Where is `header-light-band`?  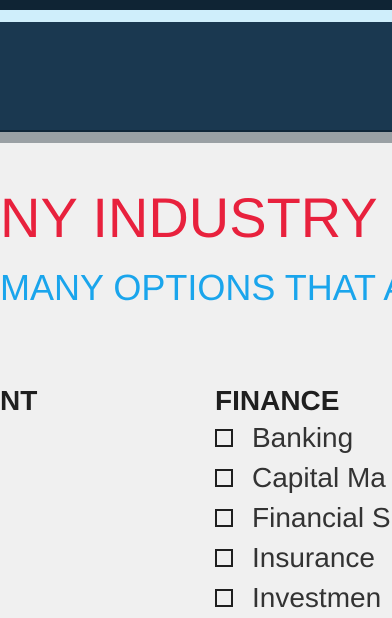 header-light-band is located at coordinates (196, 16).